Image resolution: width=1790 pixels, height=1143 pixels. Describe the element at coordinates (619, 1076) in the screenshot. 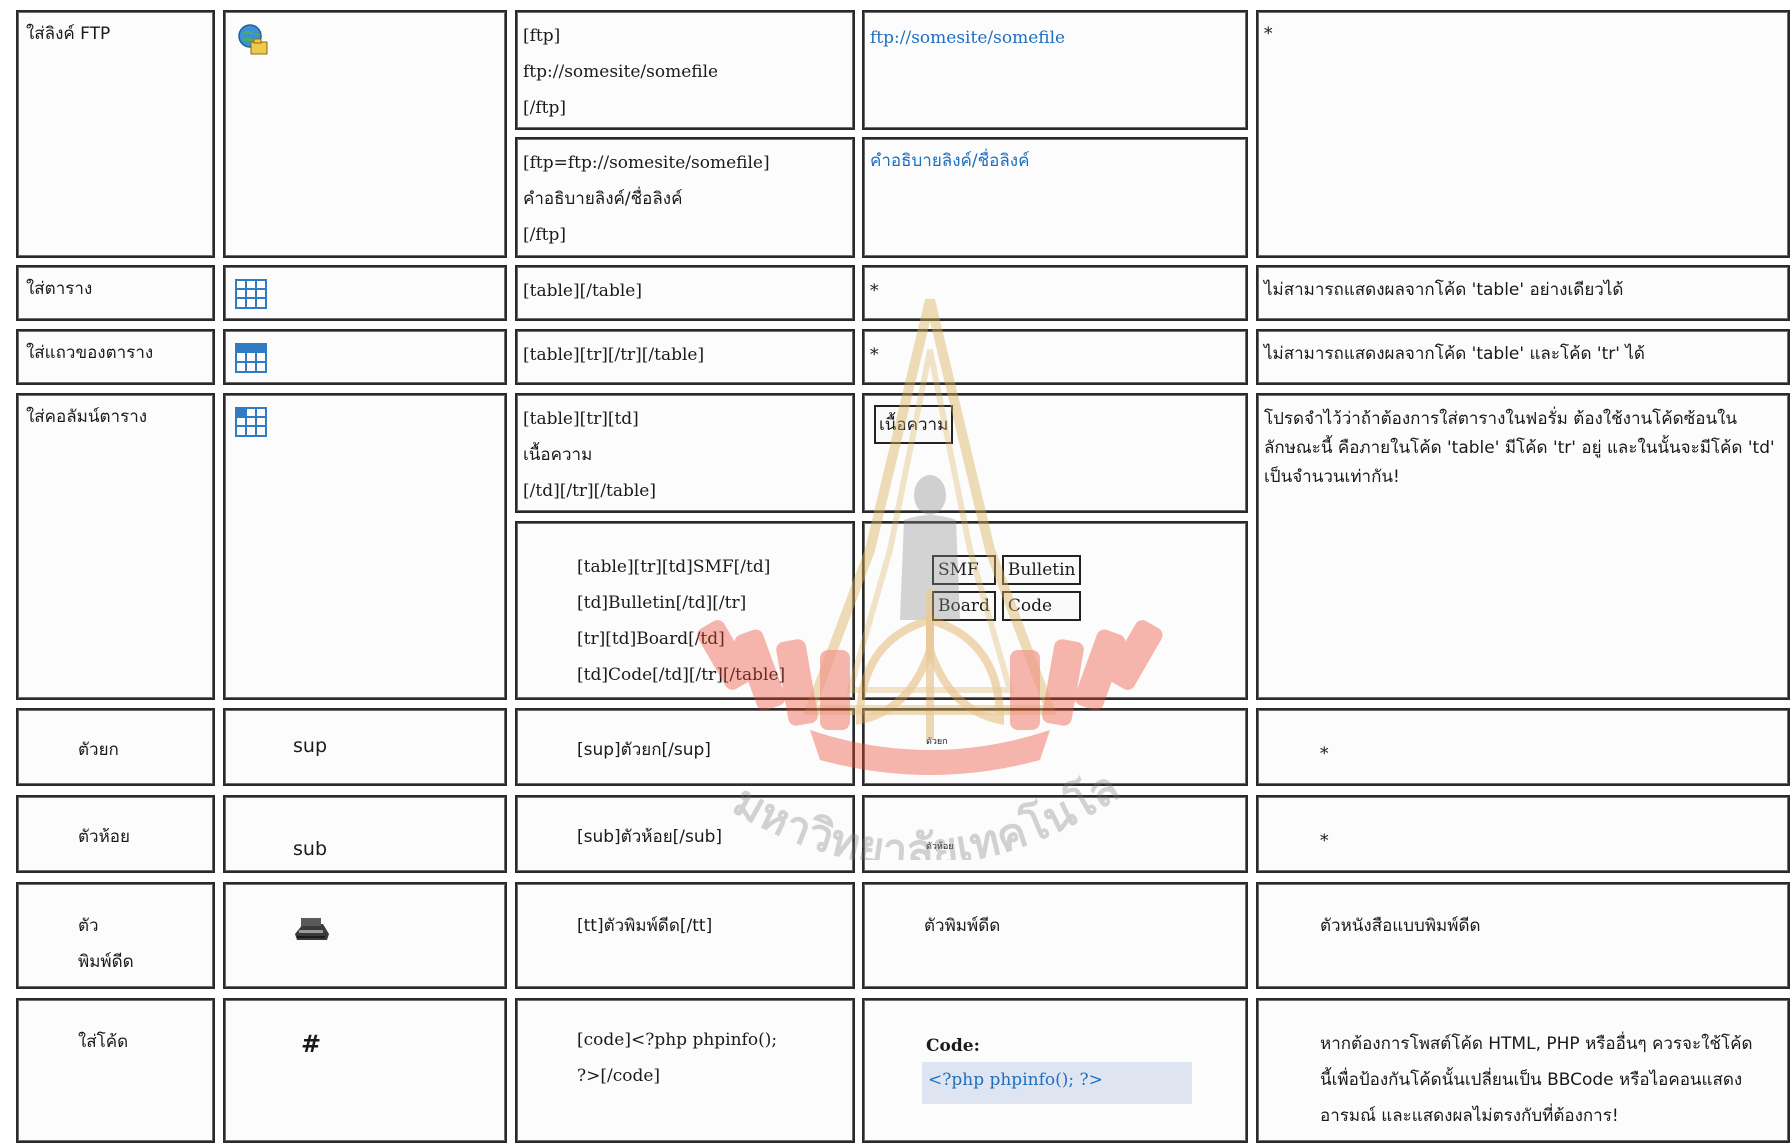

I see `code-line: ?>[/code]` at that location.